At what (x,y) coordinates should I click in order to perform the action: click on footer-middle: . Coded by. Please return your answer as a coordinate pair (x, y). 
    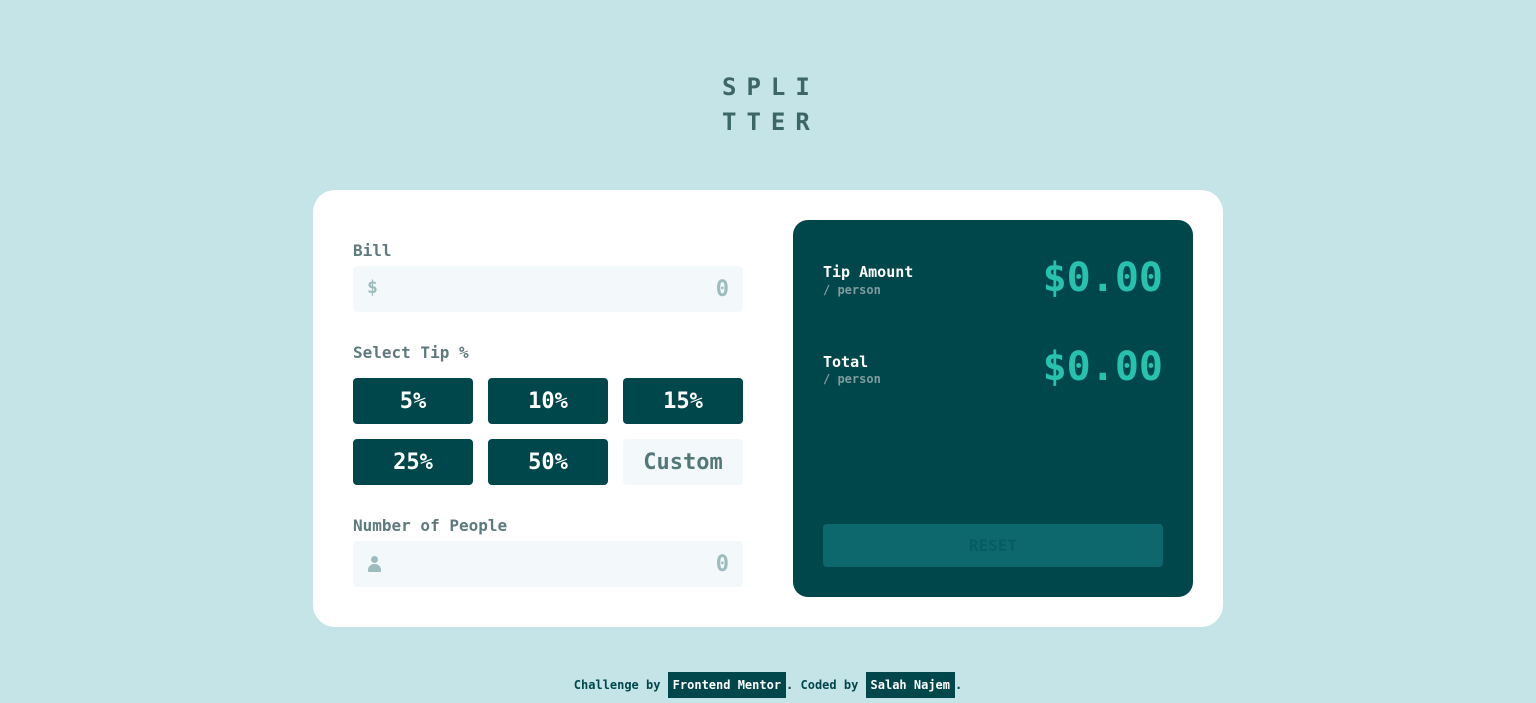
    Looking at the image, I should click on (826, 685).